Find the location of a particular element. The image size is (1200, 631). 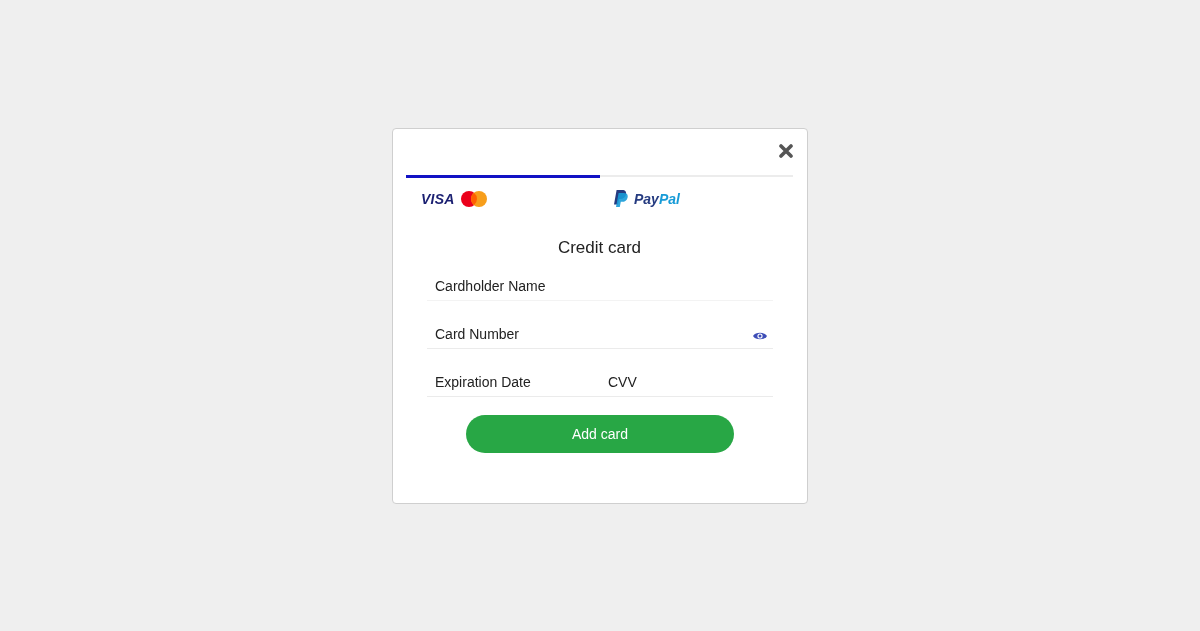

paypal-tab: PayPal is located at coordinates (696, 198).